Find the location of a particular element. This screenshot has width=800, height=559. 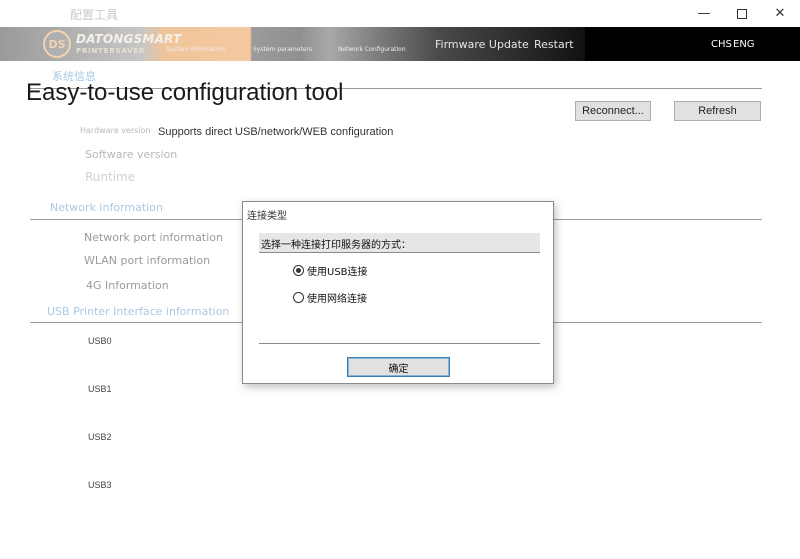

software-version-label: Software version is located at coordinates (131, 154).